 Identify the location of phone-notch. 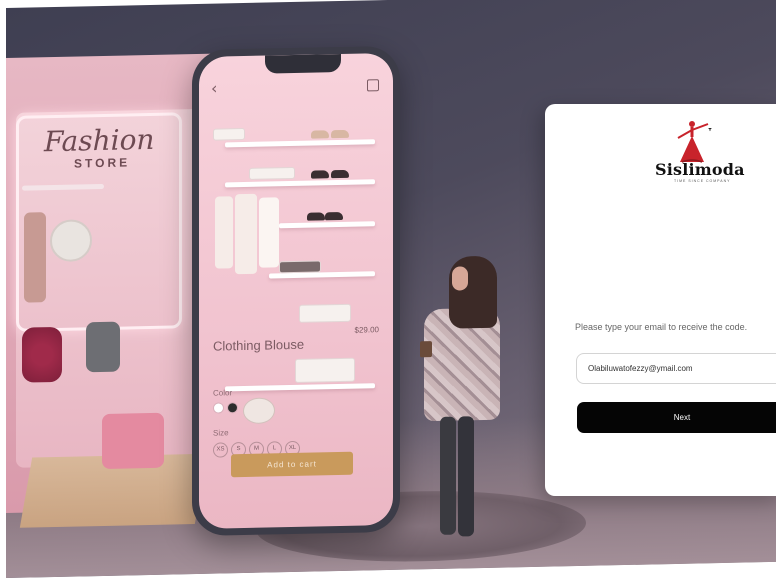
(303, 63).